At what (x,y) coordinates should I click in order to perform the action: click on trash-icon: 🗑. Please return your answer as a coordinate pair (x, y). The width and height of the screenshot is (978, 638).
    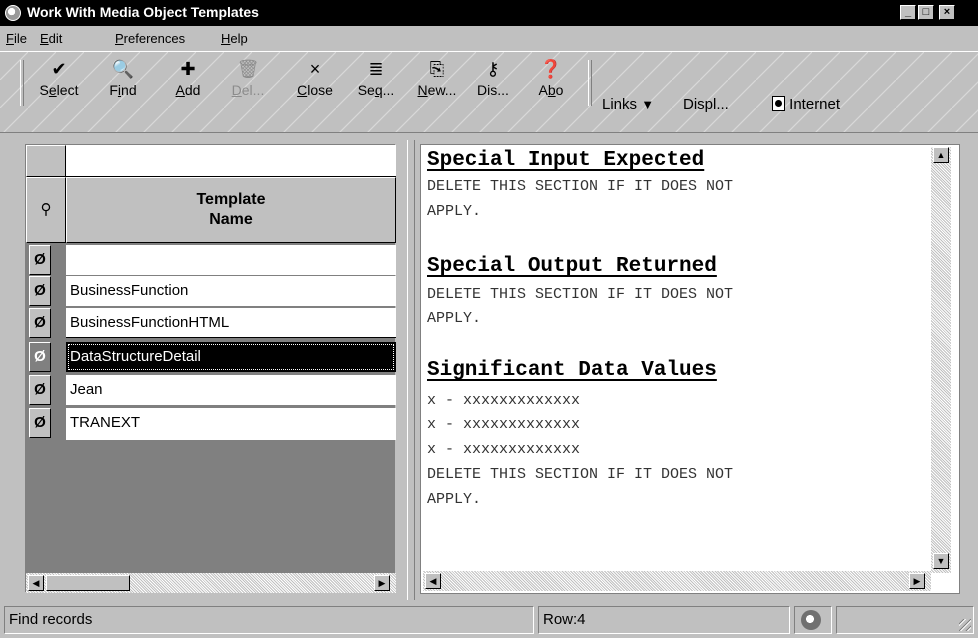
    Looking at the image, I should click on (248, 69).